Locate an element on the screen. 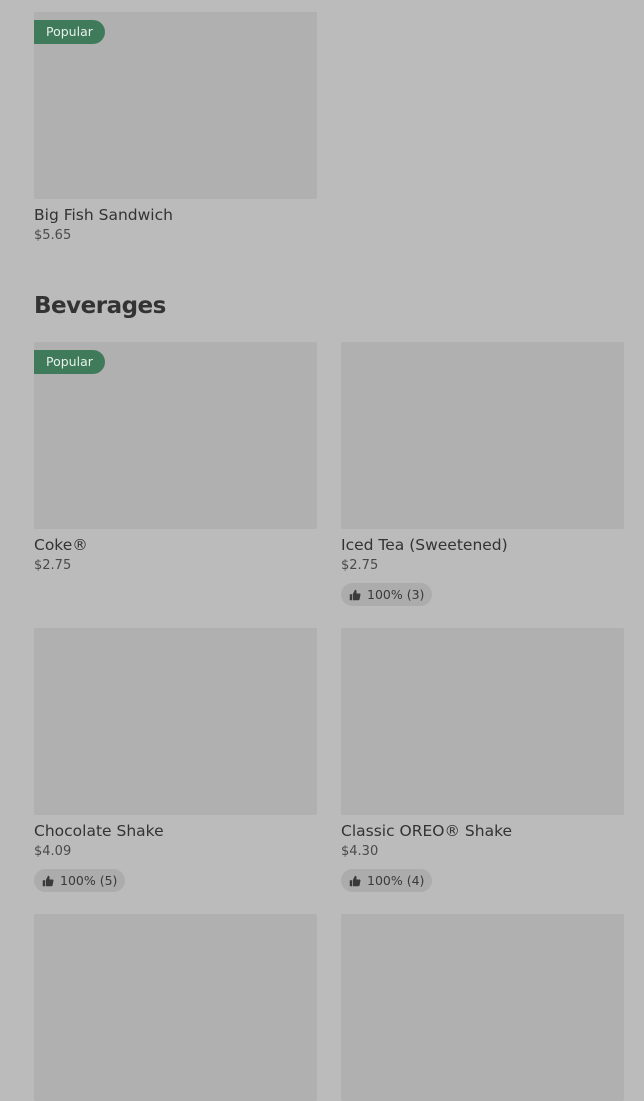 This screenshot has width=644, height=1101. menu-item-card: Classic OREO® Shake $4.30 100% (4) is located at coordinates (482, 760).